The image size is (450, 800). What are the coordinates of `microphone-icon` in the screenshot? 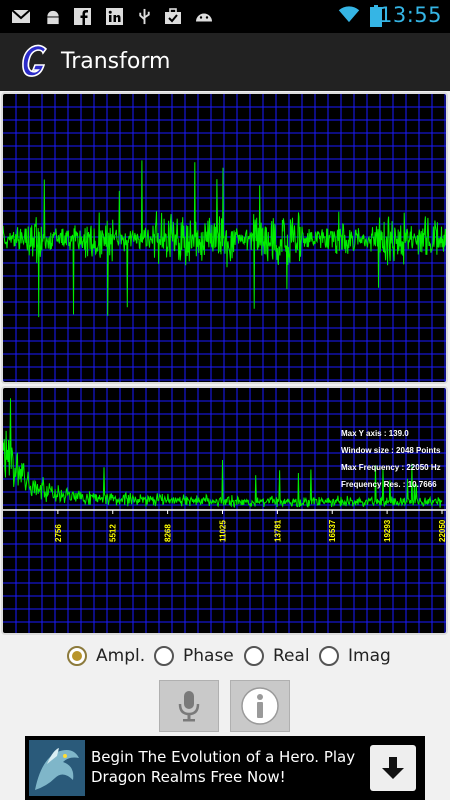 It's located at (189, 706).